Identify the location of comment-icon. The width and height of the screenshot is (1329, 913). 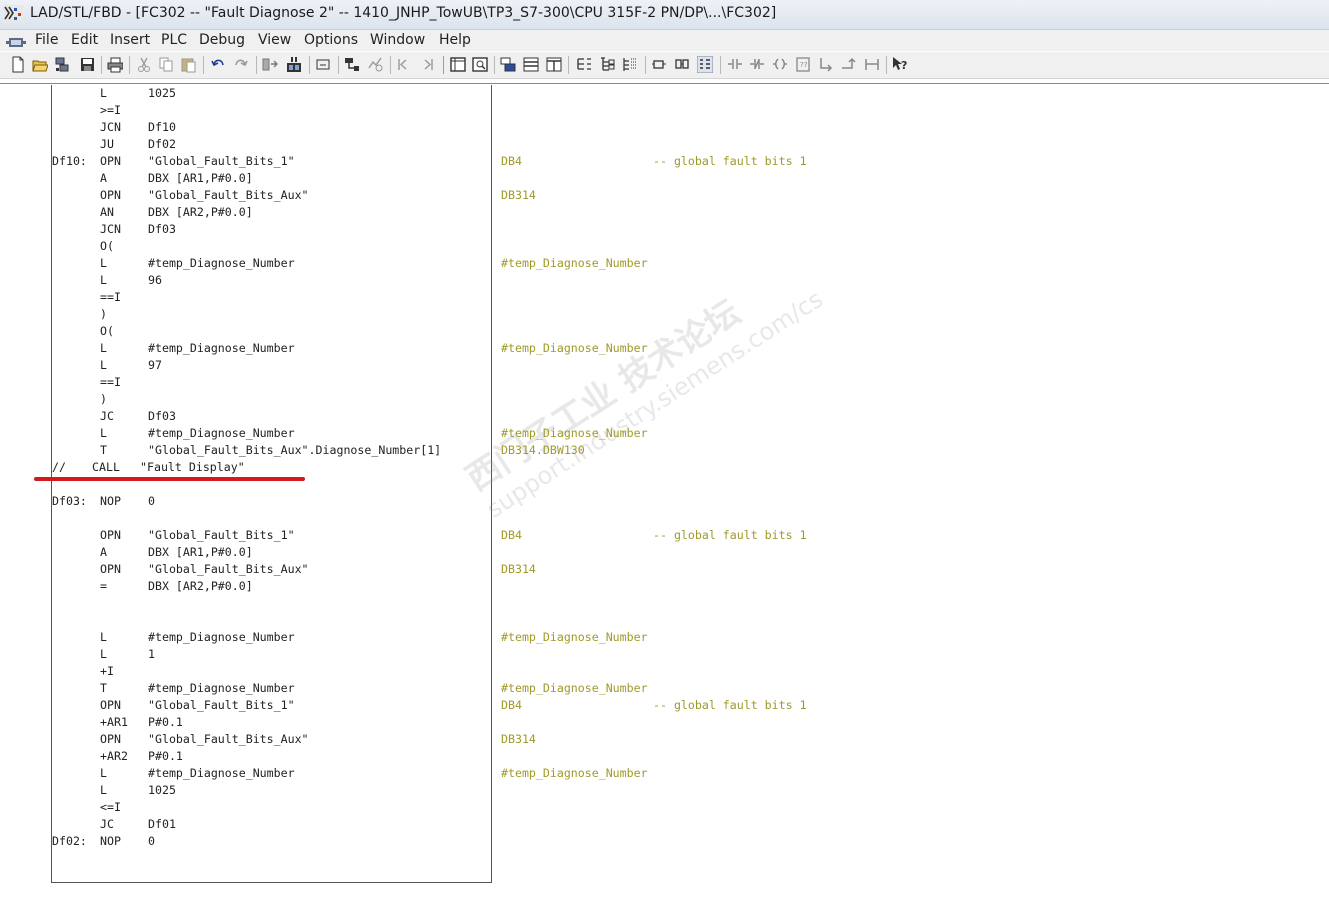
(682, 64).